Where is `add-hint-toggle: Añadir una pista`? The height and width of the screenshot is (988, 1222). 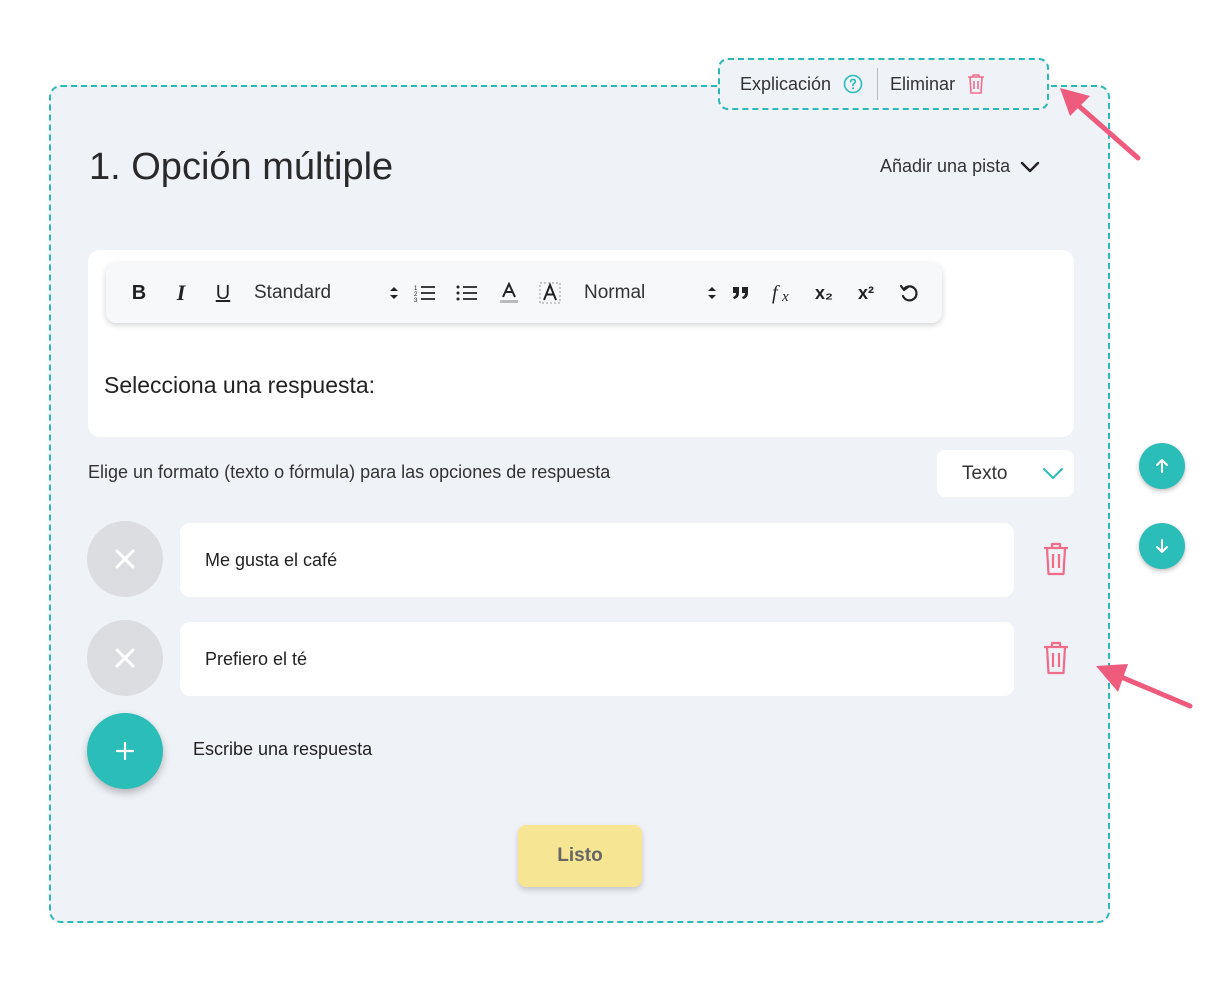 add-hint-toggle: Añadir una pista is located at coordinates (960, 166).